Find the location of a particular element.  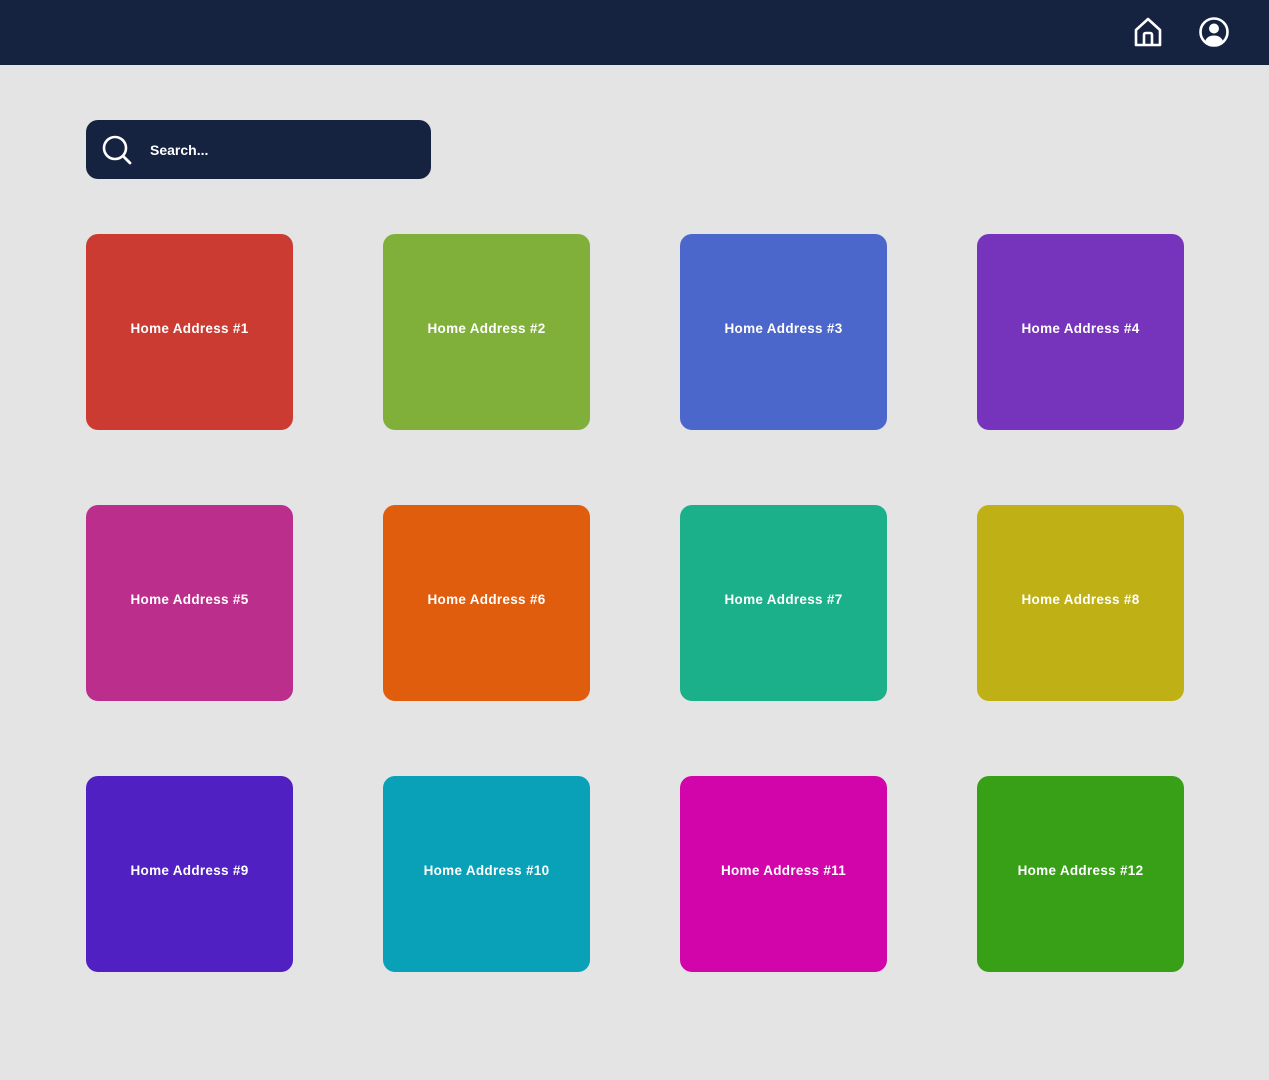

home-icon is located at coordinates (1148, 32).